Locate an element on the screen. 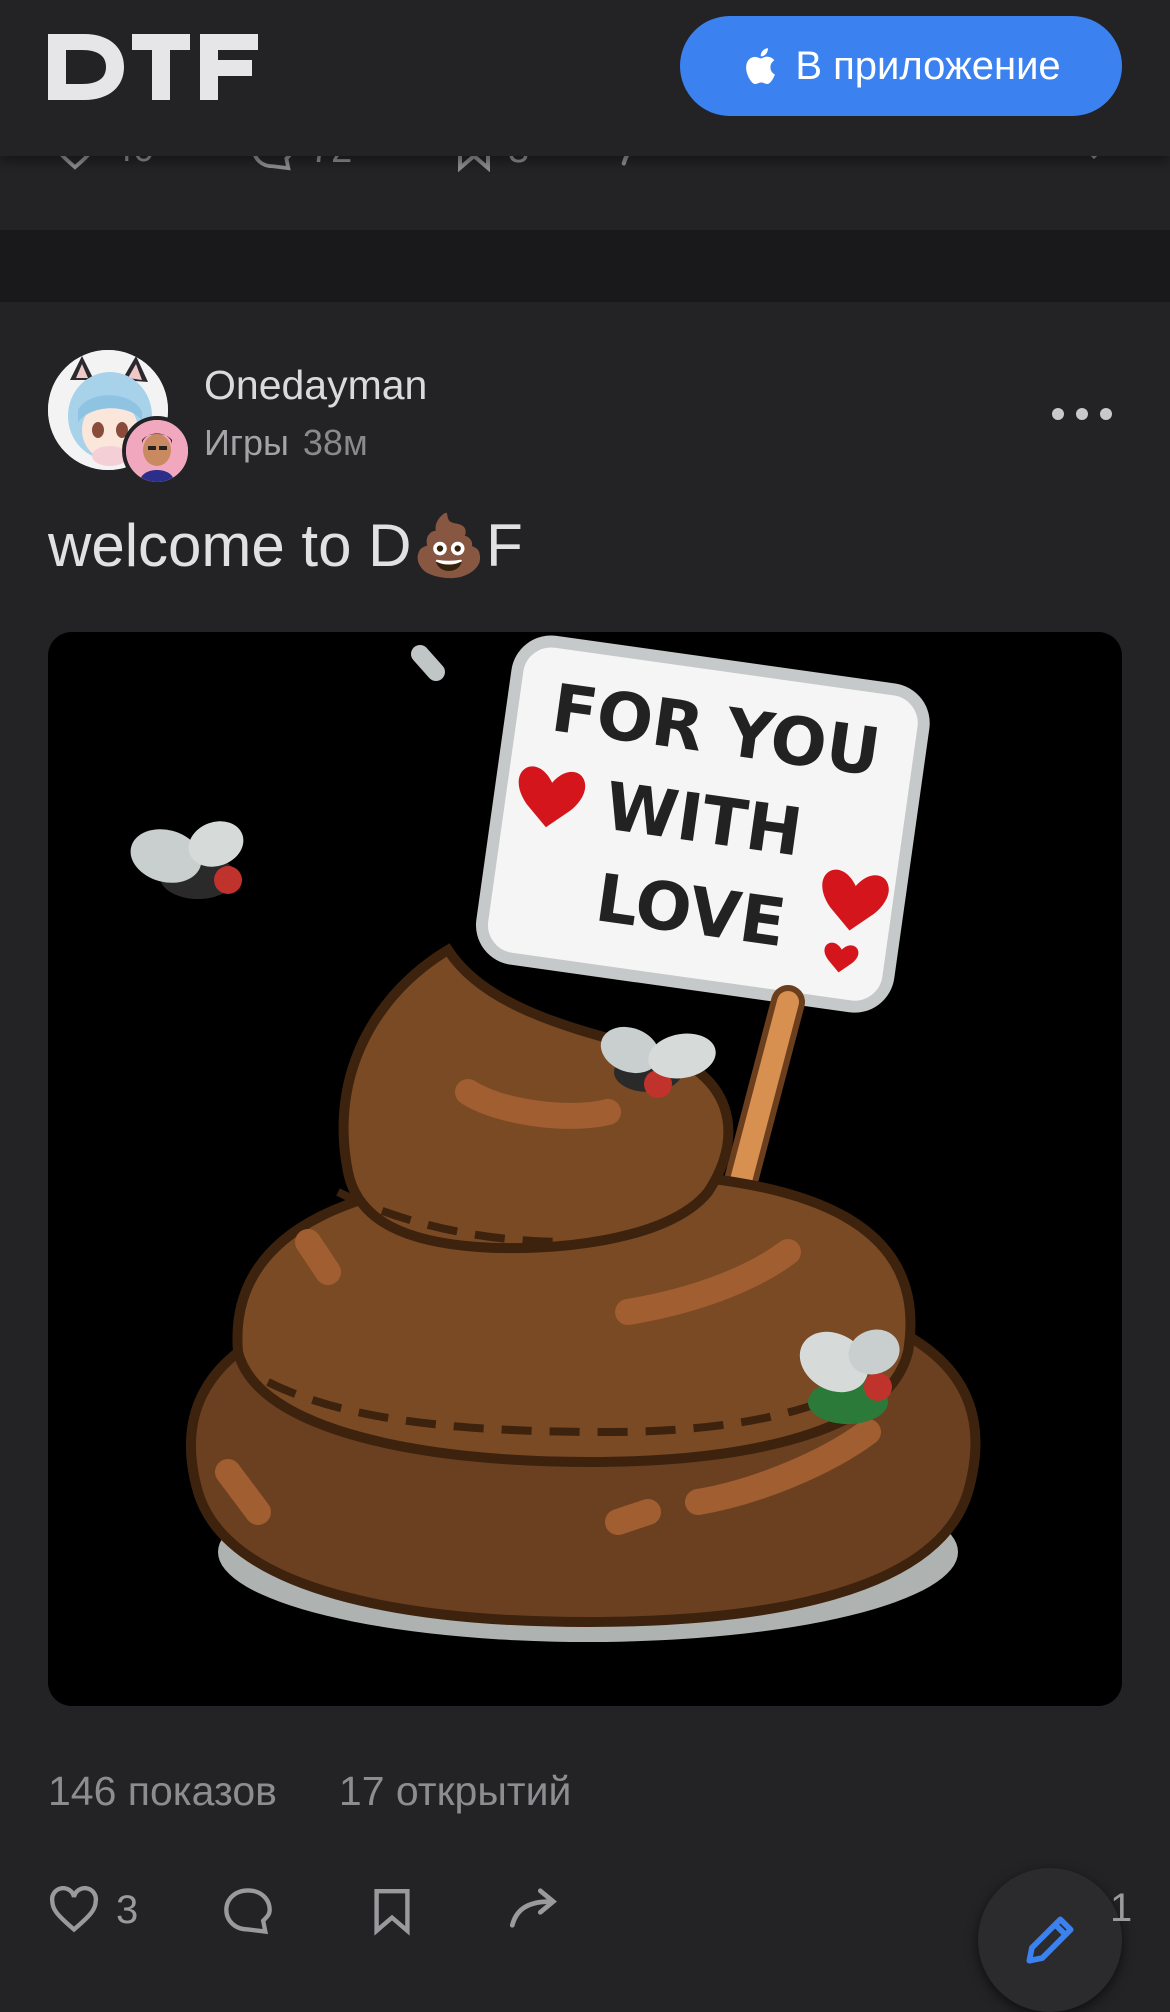 The width and height of the screenshot is (1170, 2012). write-post-button is located at coordinates (1050, 1940).